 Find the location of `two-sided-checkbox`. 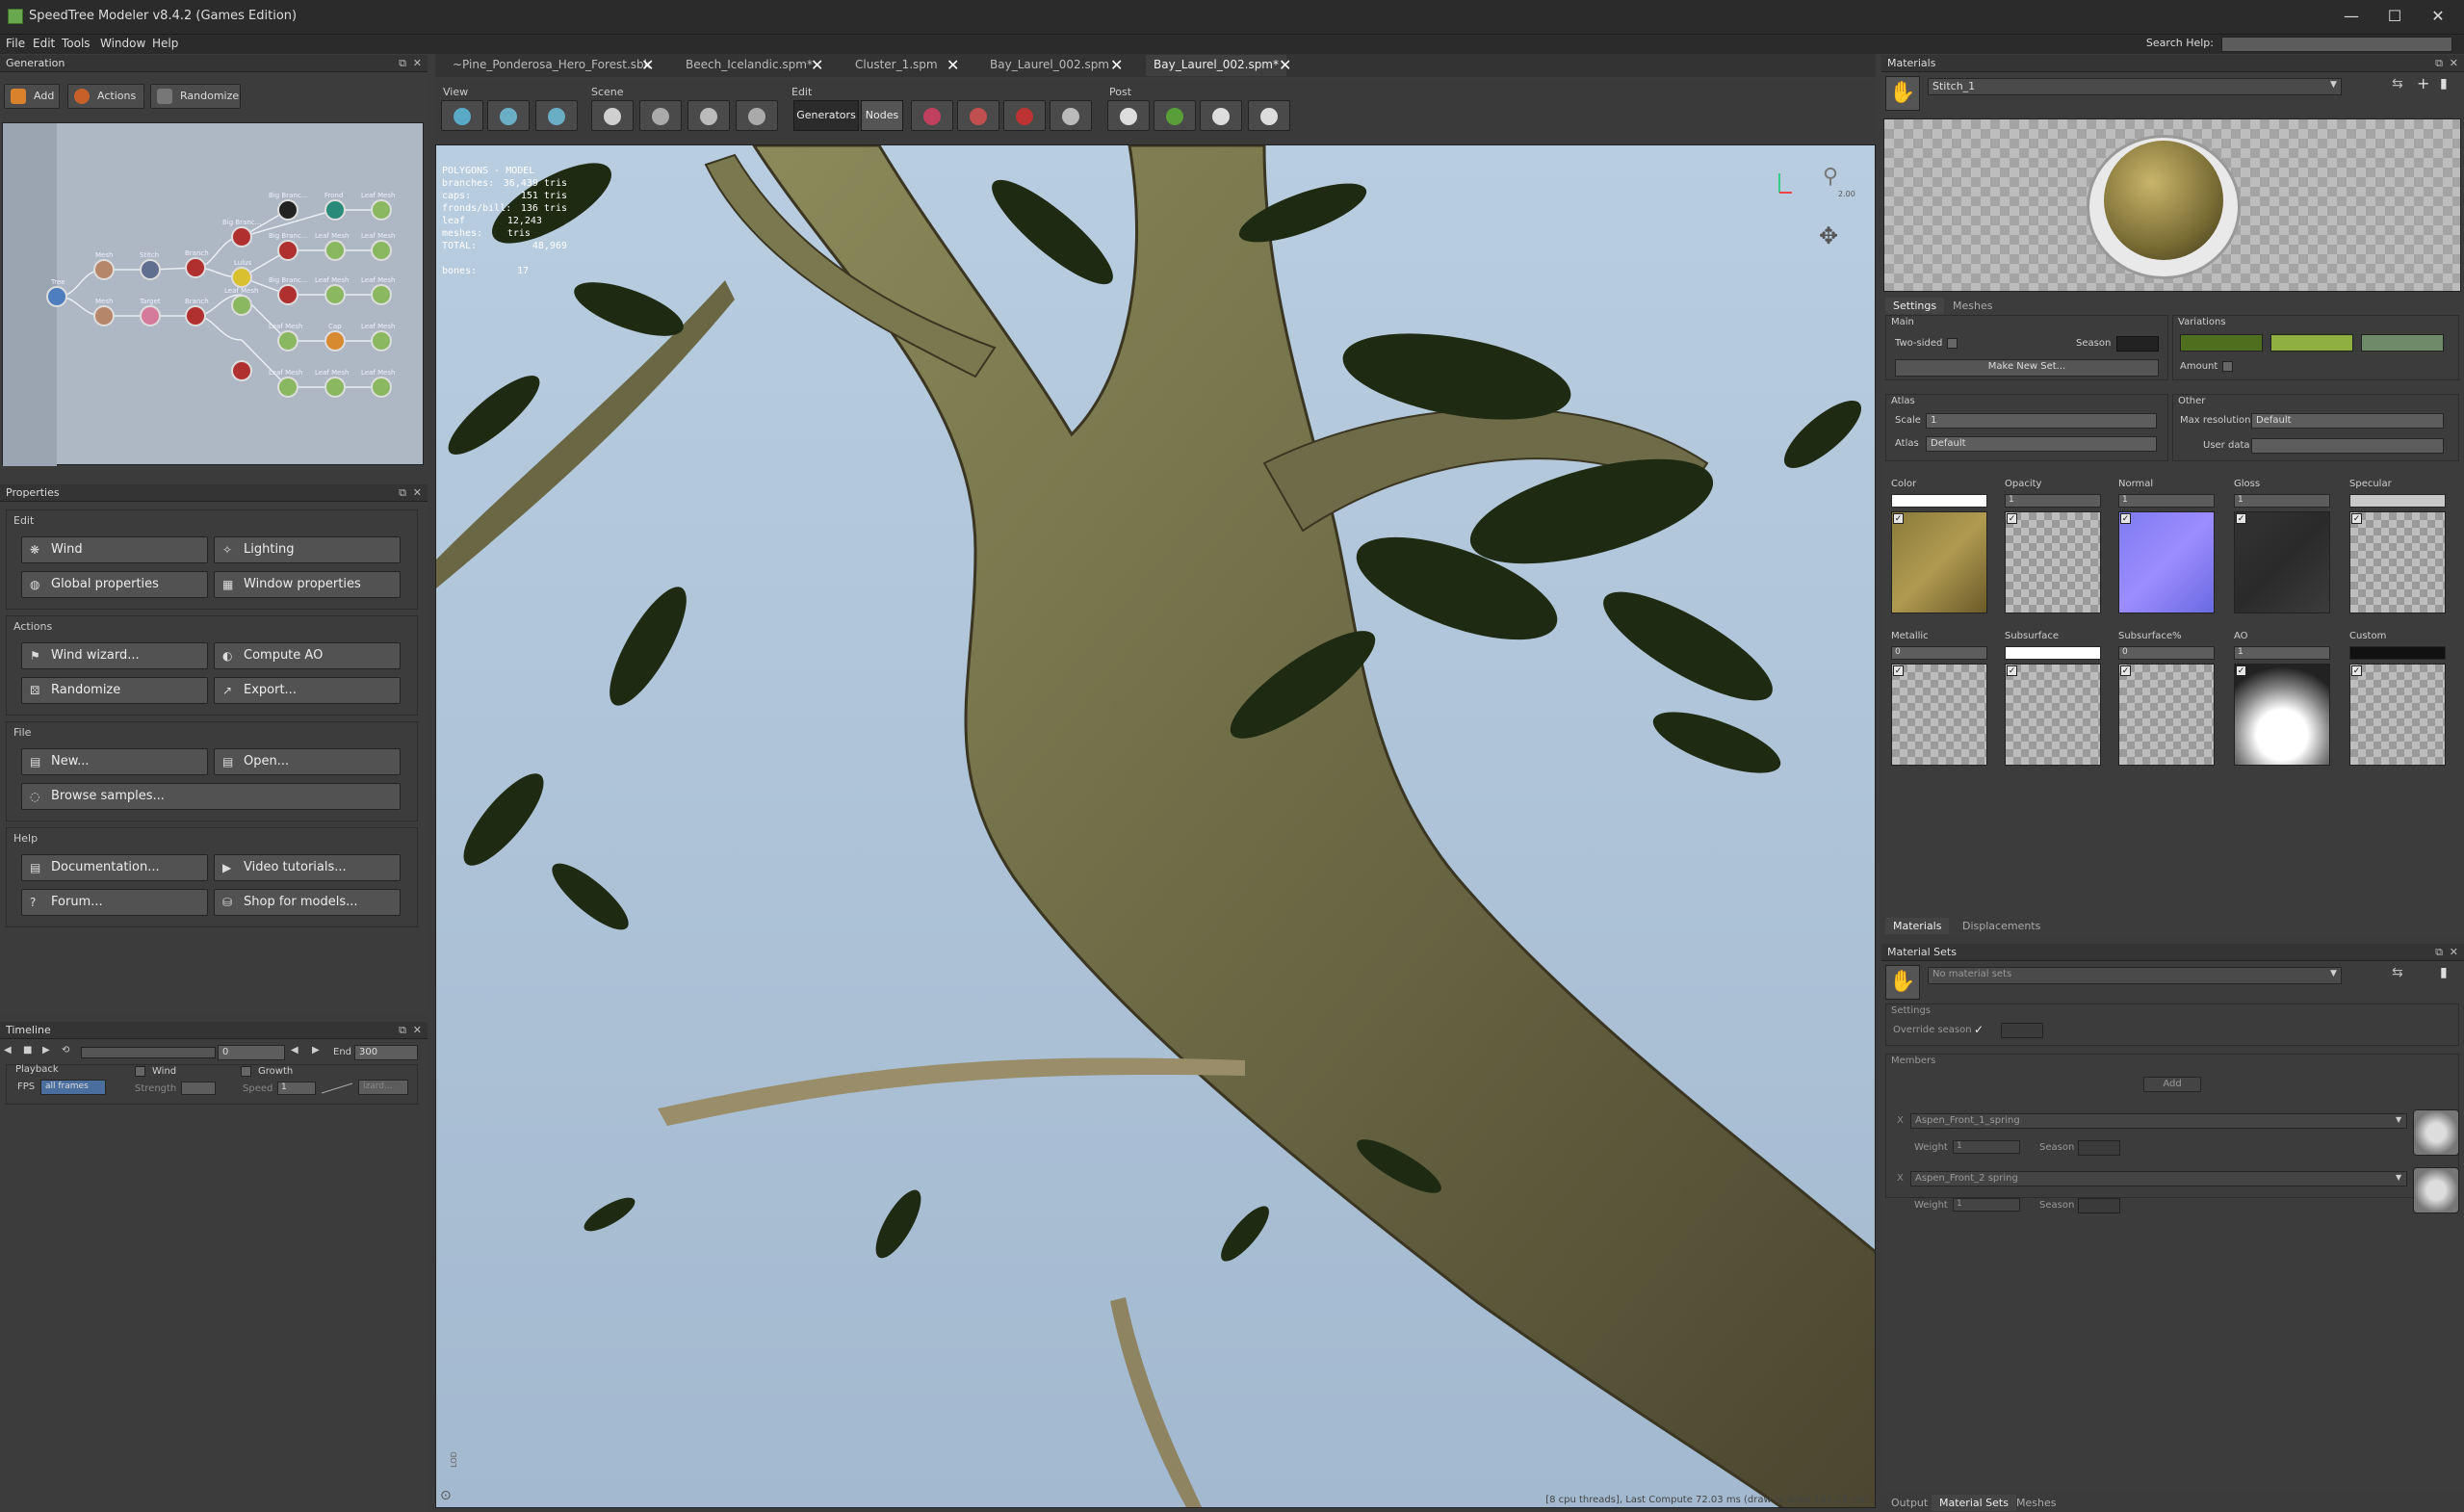

two-sided-checkbox is located at coordinates (1952, 343).